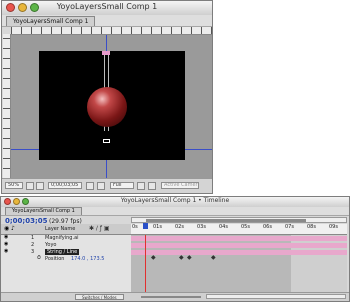  Describe the element at coordinates (43, 211) in the screenshot. I see `timeline-tab: YoyoLayersSmall Comp 1` at that location.